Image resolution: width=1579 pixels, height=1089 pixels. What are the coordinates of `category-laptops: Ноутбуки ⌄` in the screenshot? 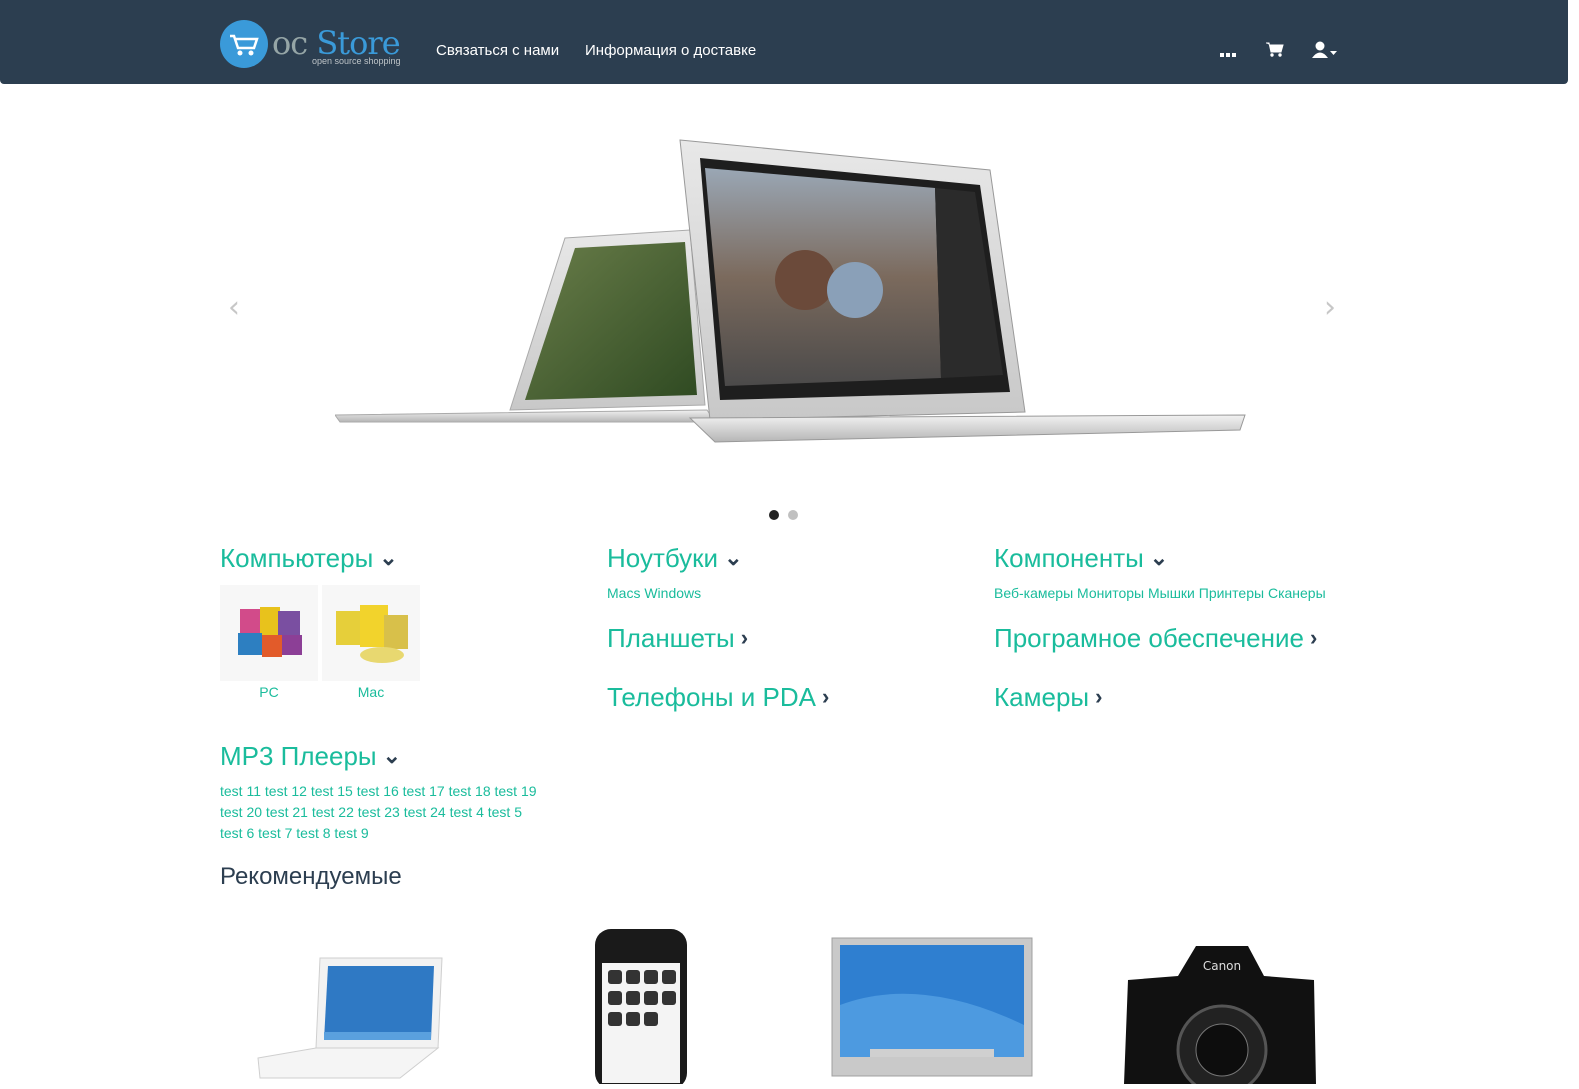 It's located at (675, 558).